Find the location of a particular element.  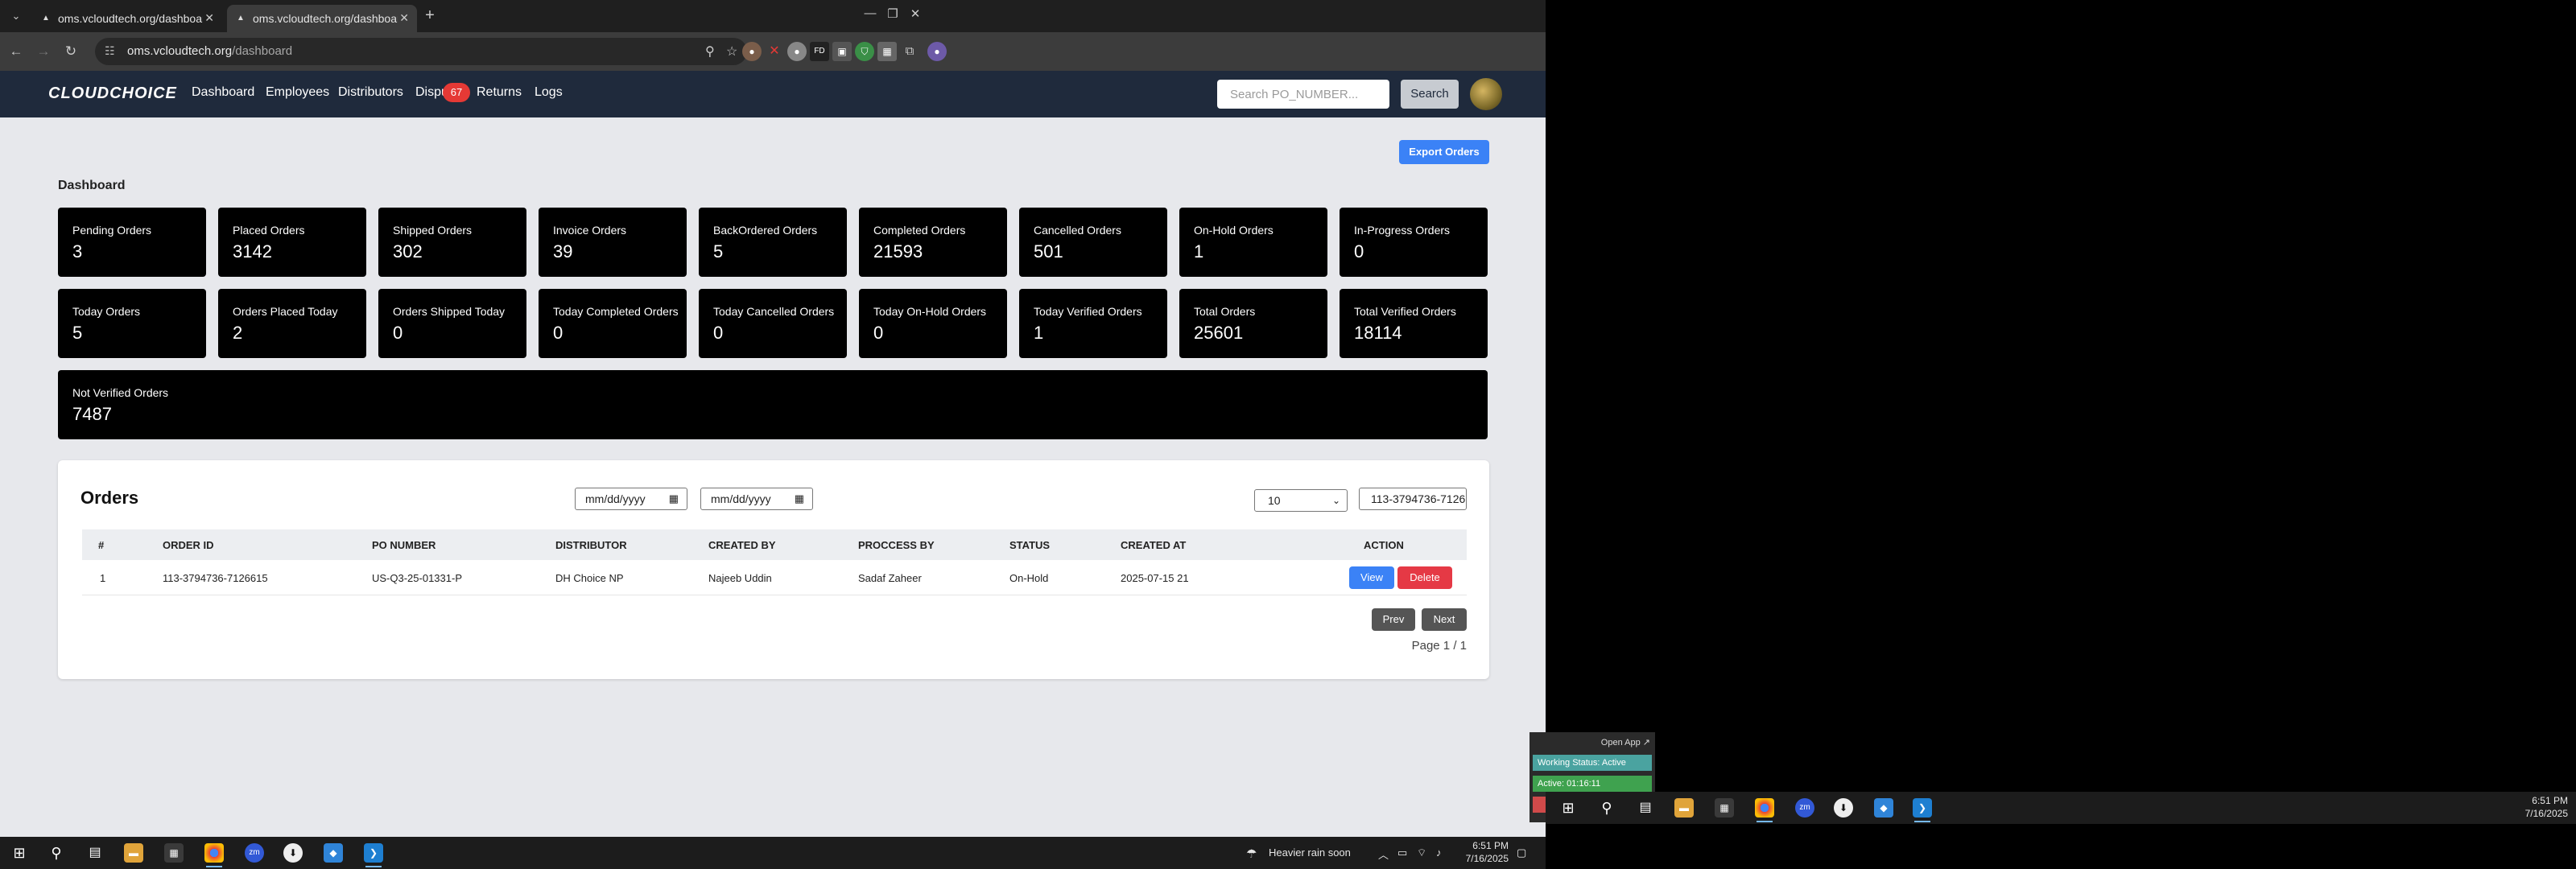

volume-icon: ♪ is located at coordinates (1439, 852).